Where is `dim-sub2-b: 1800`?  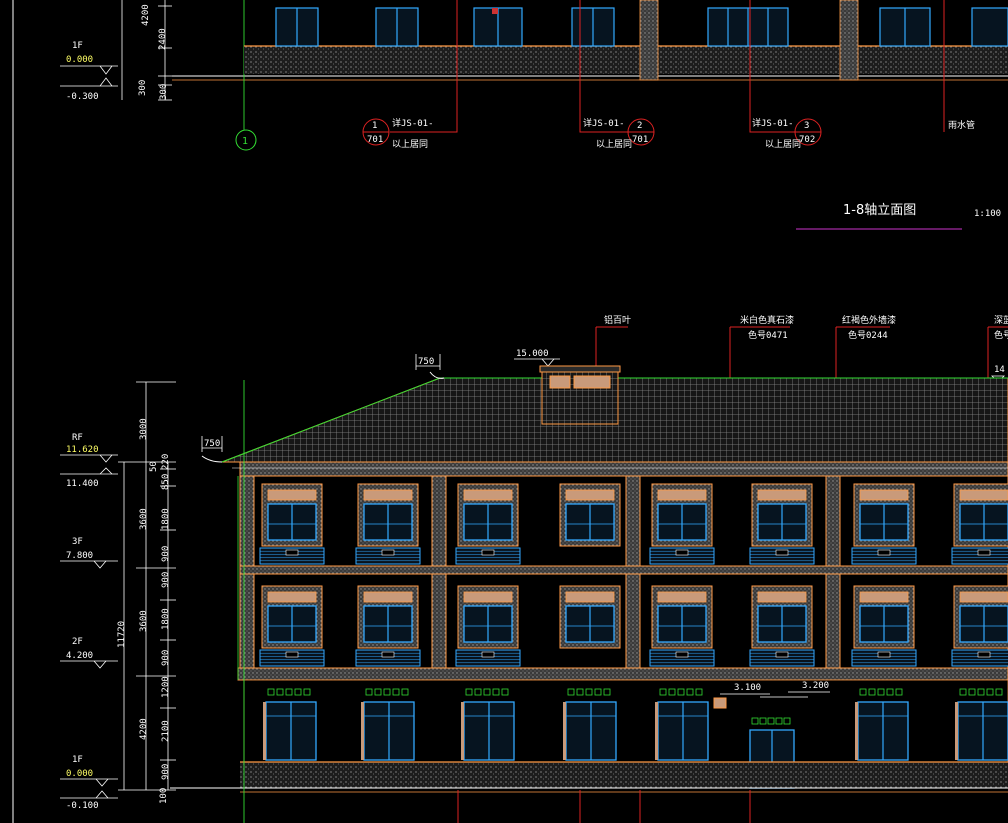
dim-sub2-b: 1800 is located at coordinates (166, 619).